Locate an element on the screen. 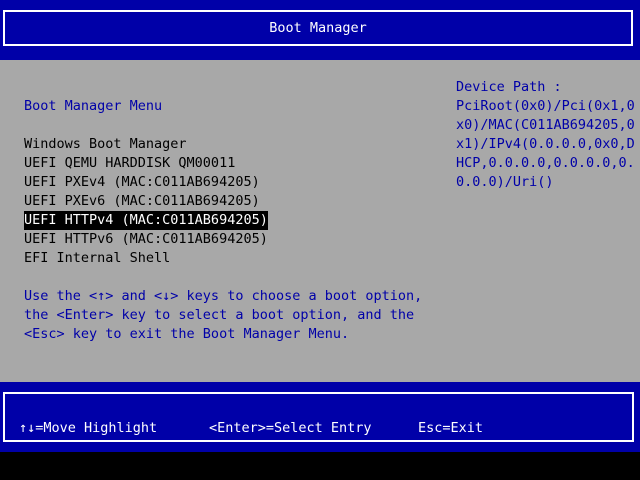 Image resolution: width=640 pixels, height=480 pixels. help-exit: Esc=Exit is located at coordinates (451, 428).